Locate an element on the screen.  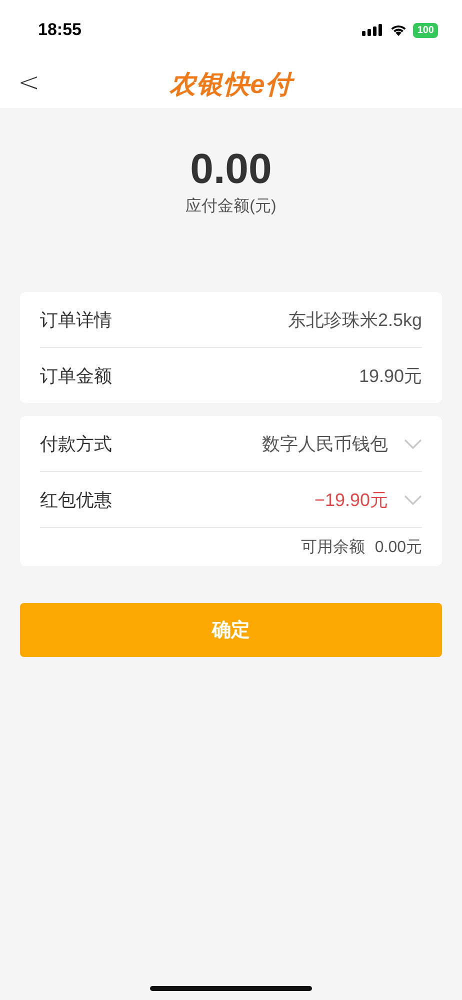
status-time: 18:55 is located at coordinates (60, 30).